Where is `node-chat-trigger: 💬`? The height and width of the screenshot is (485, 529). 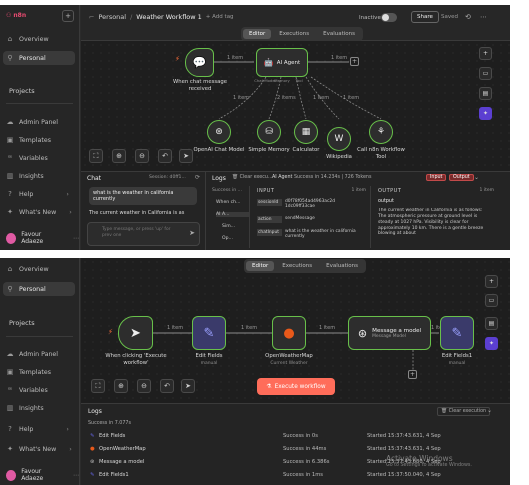 node-chat-trigger: 💬 is located at coordinates (199, 62).